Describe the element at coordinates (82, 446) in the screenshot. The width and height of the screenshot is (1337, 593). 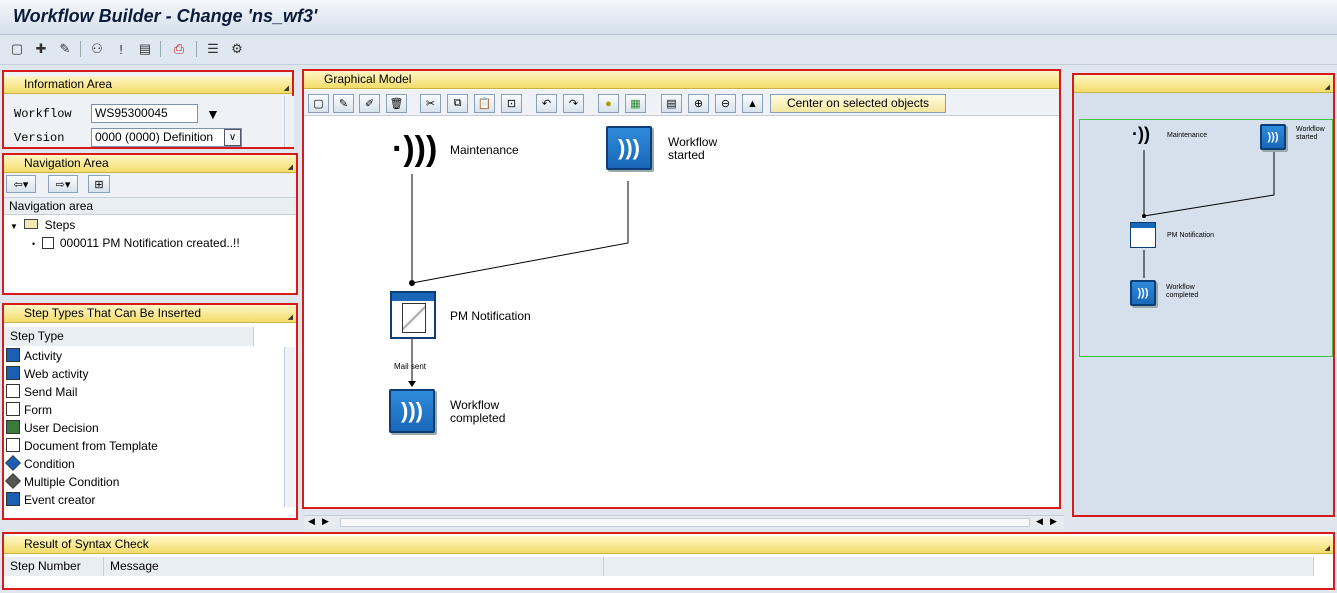
I see `step-type-document-template: Document from Template` at that location.